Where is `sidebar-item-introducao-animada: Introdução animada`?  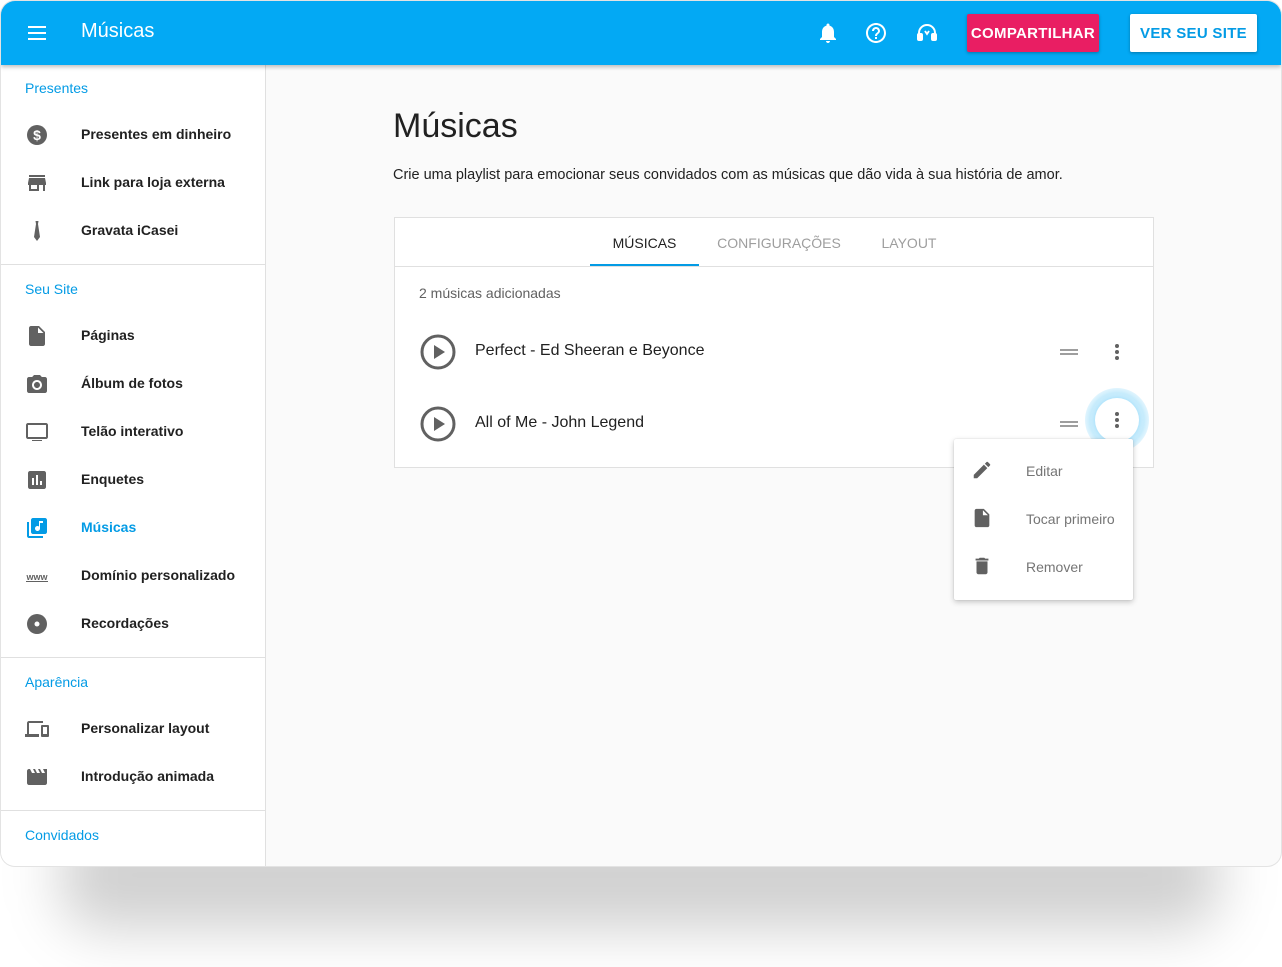
sidebar-item-introducao-animada: Introdução animada is located at coordinates (133, 777).